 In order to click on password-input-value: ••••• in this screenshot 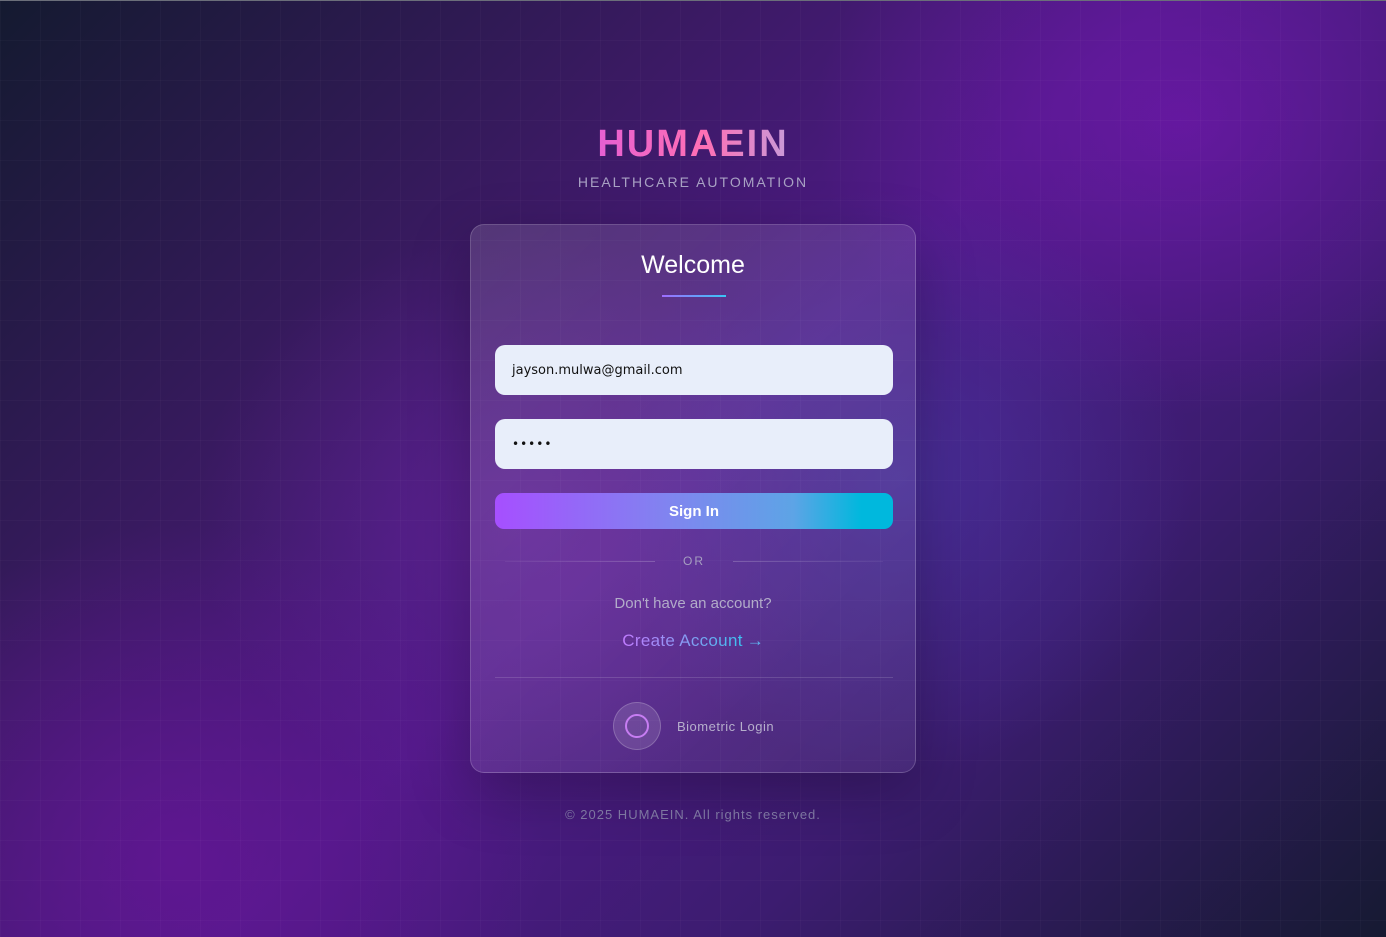, I will do `click(532, 444)`.